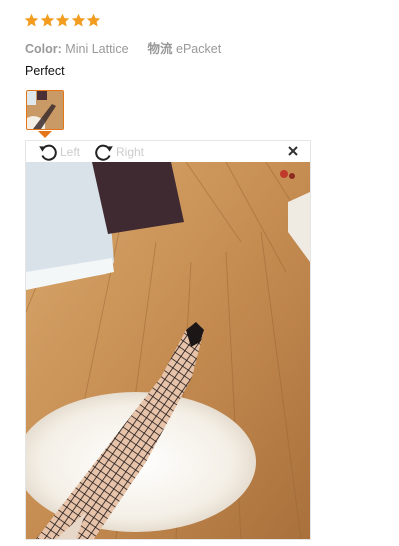 The height and width of the screenshot is (546, 399). I want to click on viewer-toolbar: Left Right, so click(168, 151).